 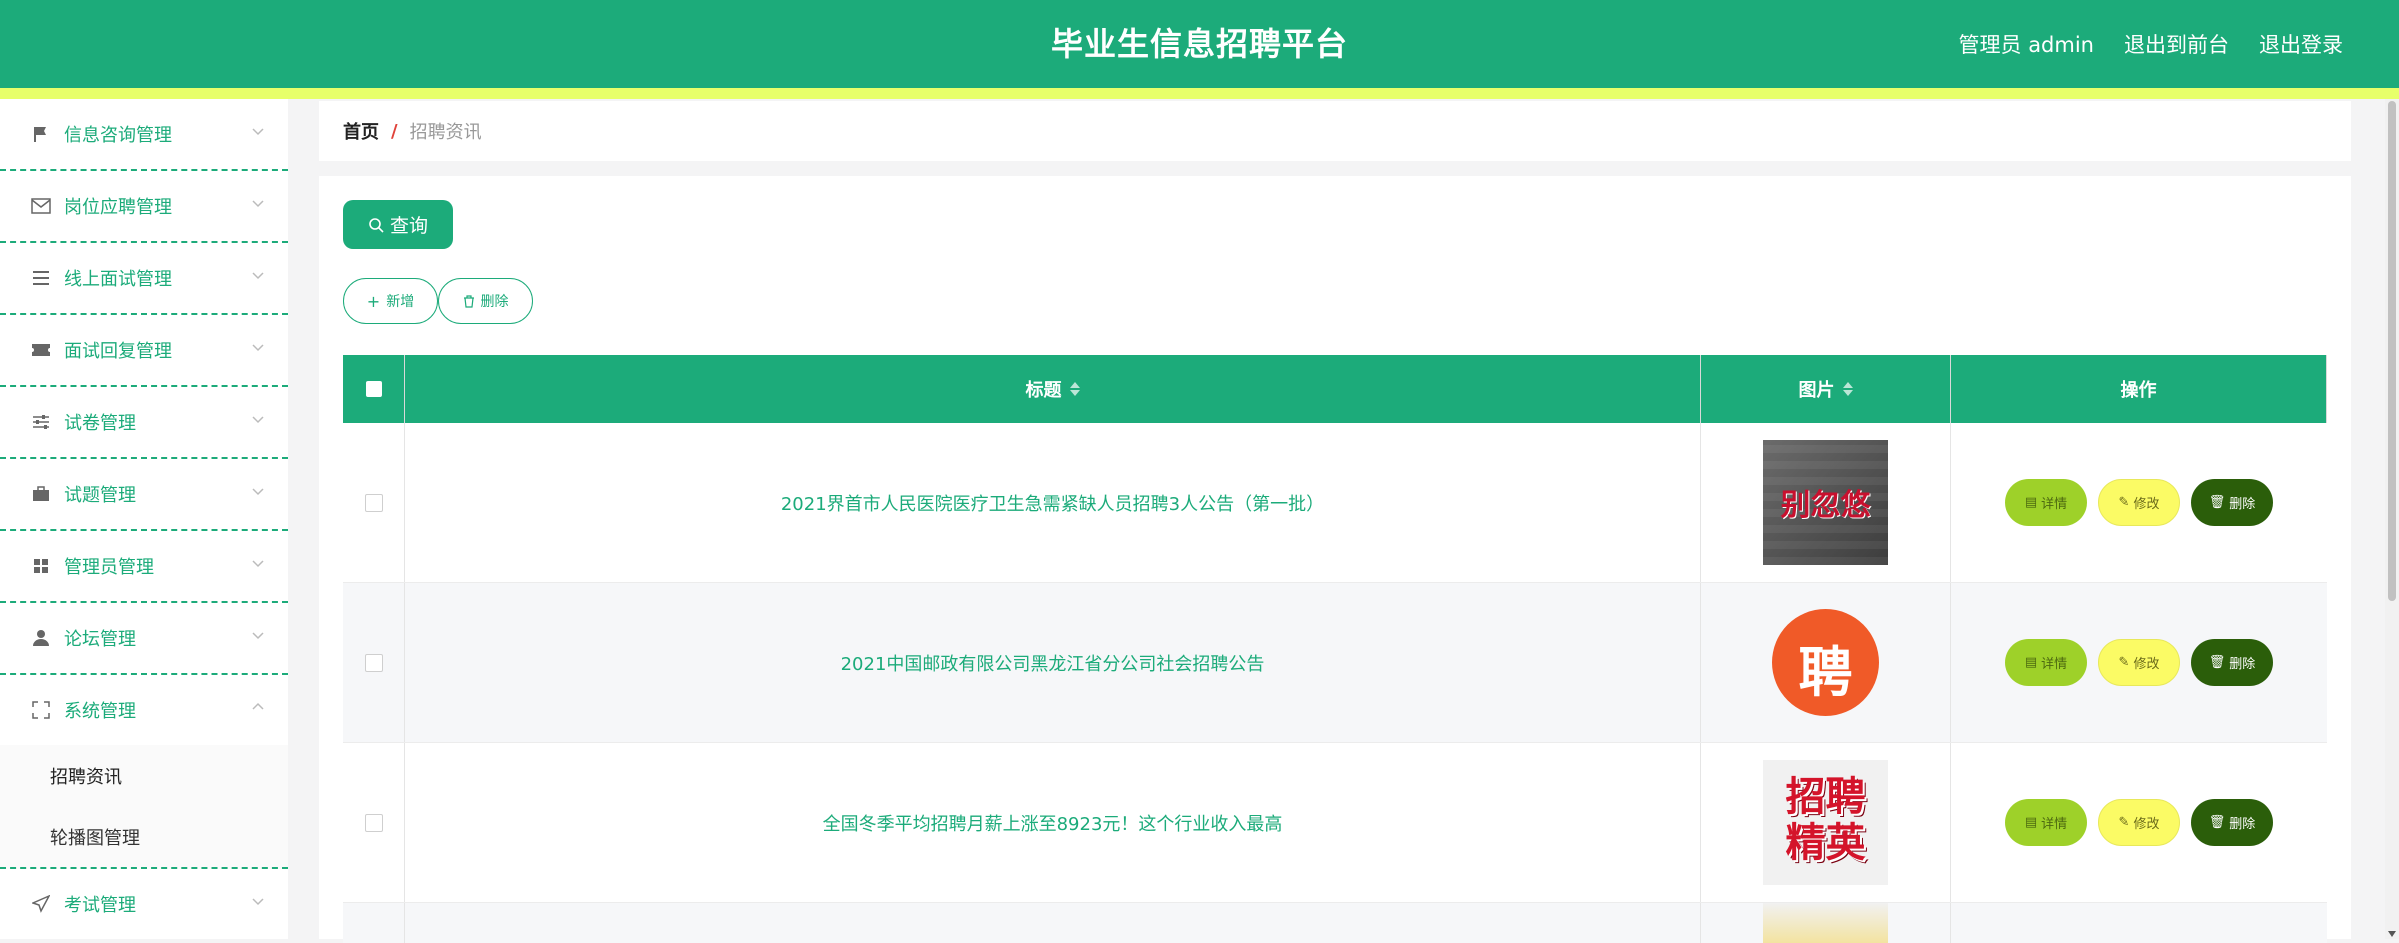 What do you see at coordinates (109, 567) in the screenshot?
I see `sidebar-item-label: 管理员管理` at bounding box center [109, 567].